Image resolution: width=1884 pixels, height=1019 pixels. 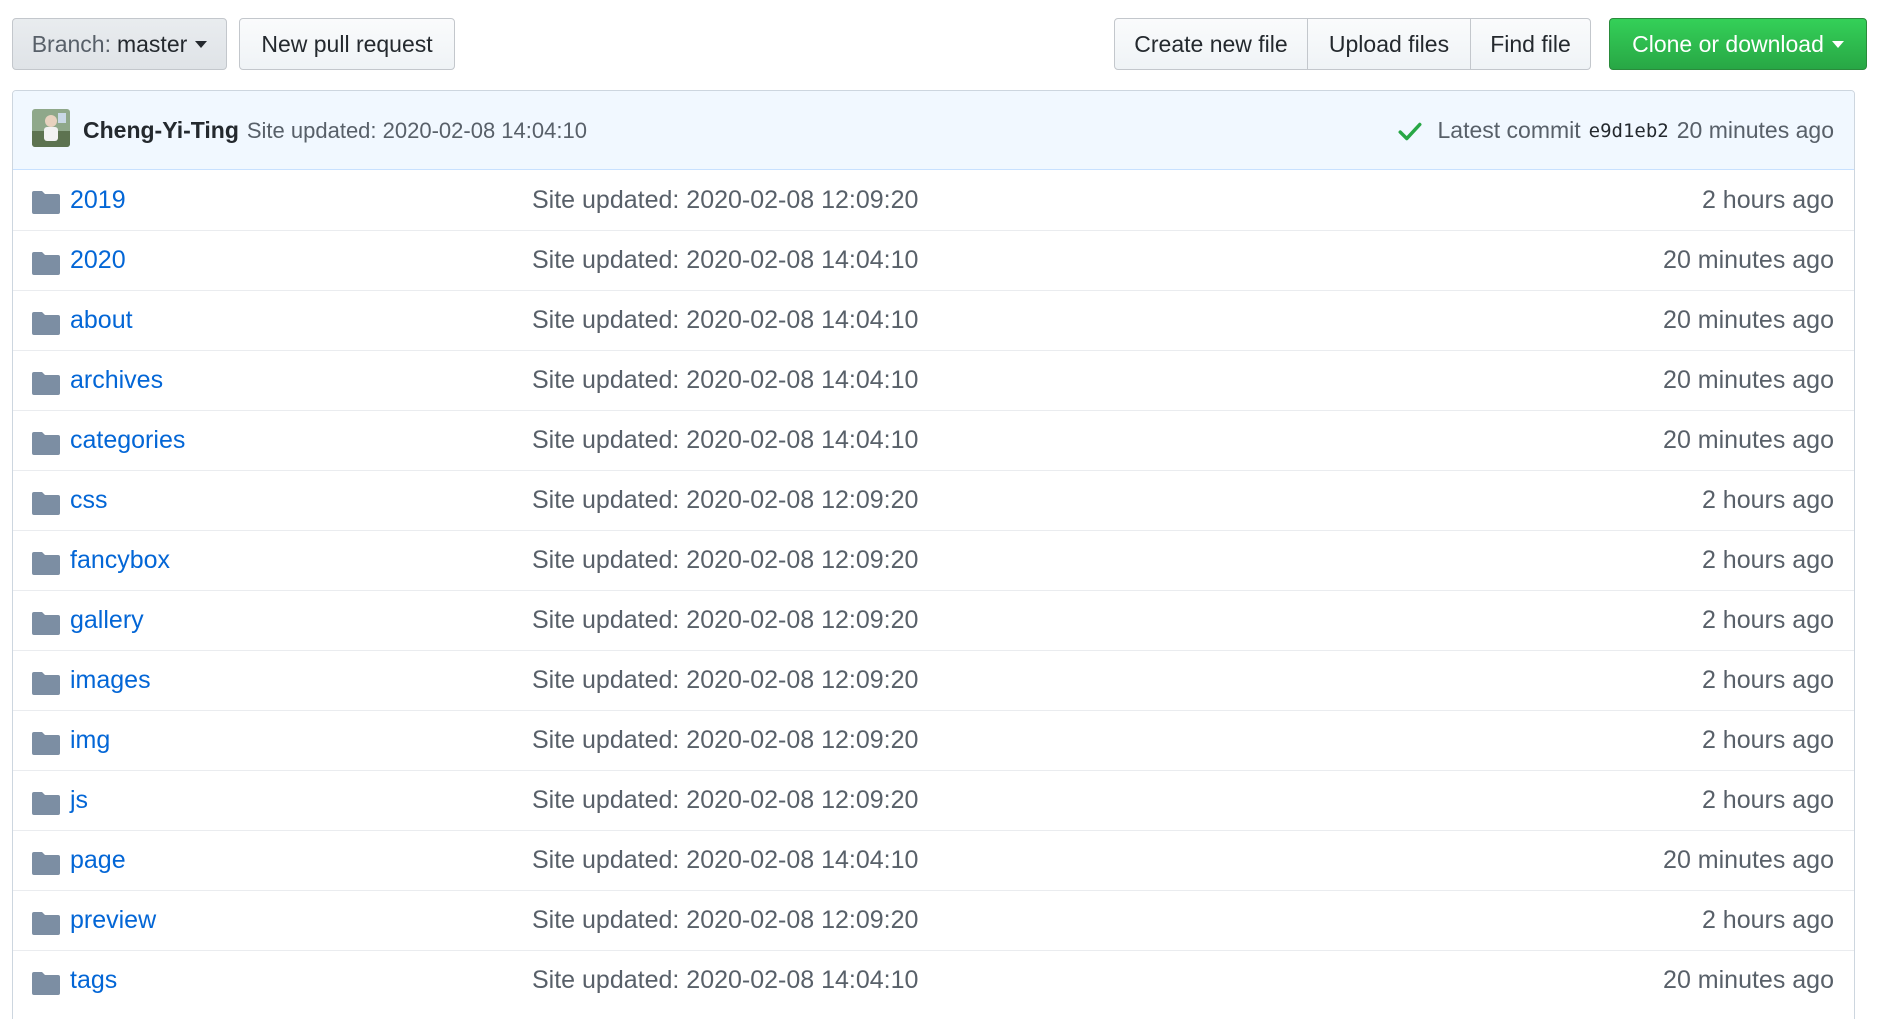 What do you see at coordinates (127, 440) in the screenshot?
I see `file-name-link: categories` at bounding box center [127, 440].